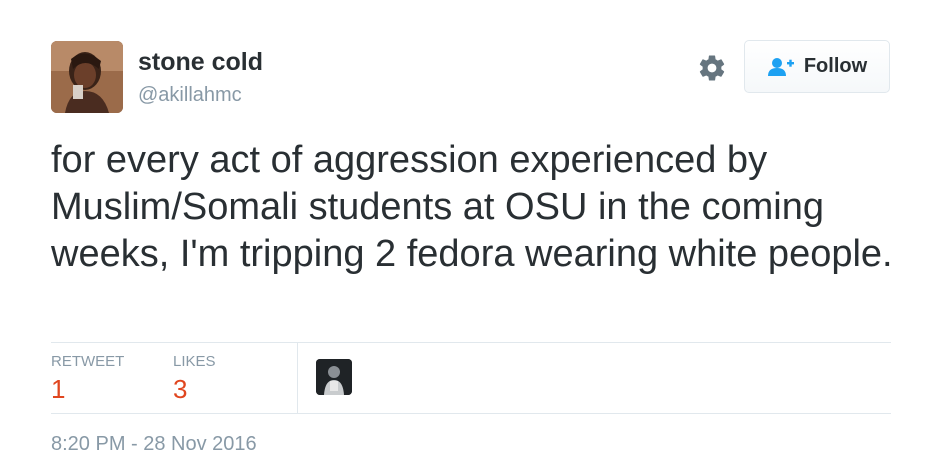  Describe the element at coordinates (194, 361) in the screenshot. I see `likes-label: LIKES` at that location.